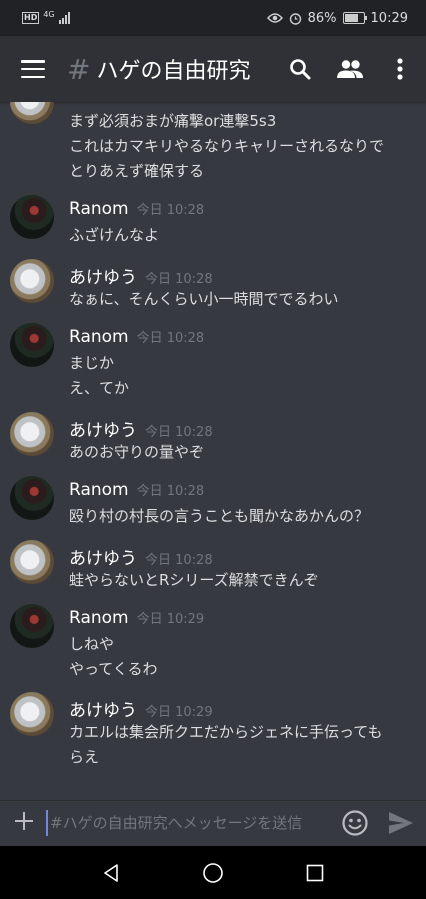  What do you see at coordinates (226, 732) in the screenshot?
I see `message-line: カエルは集会所クエだからジェネに手伝っても` at bounding box center [226, 732].